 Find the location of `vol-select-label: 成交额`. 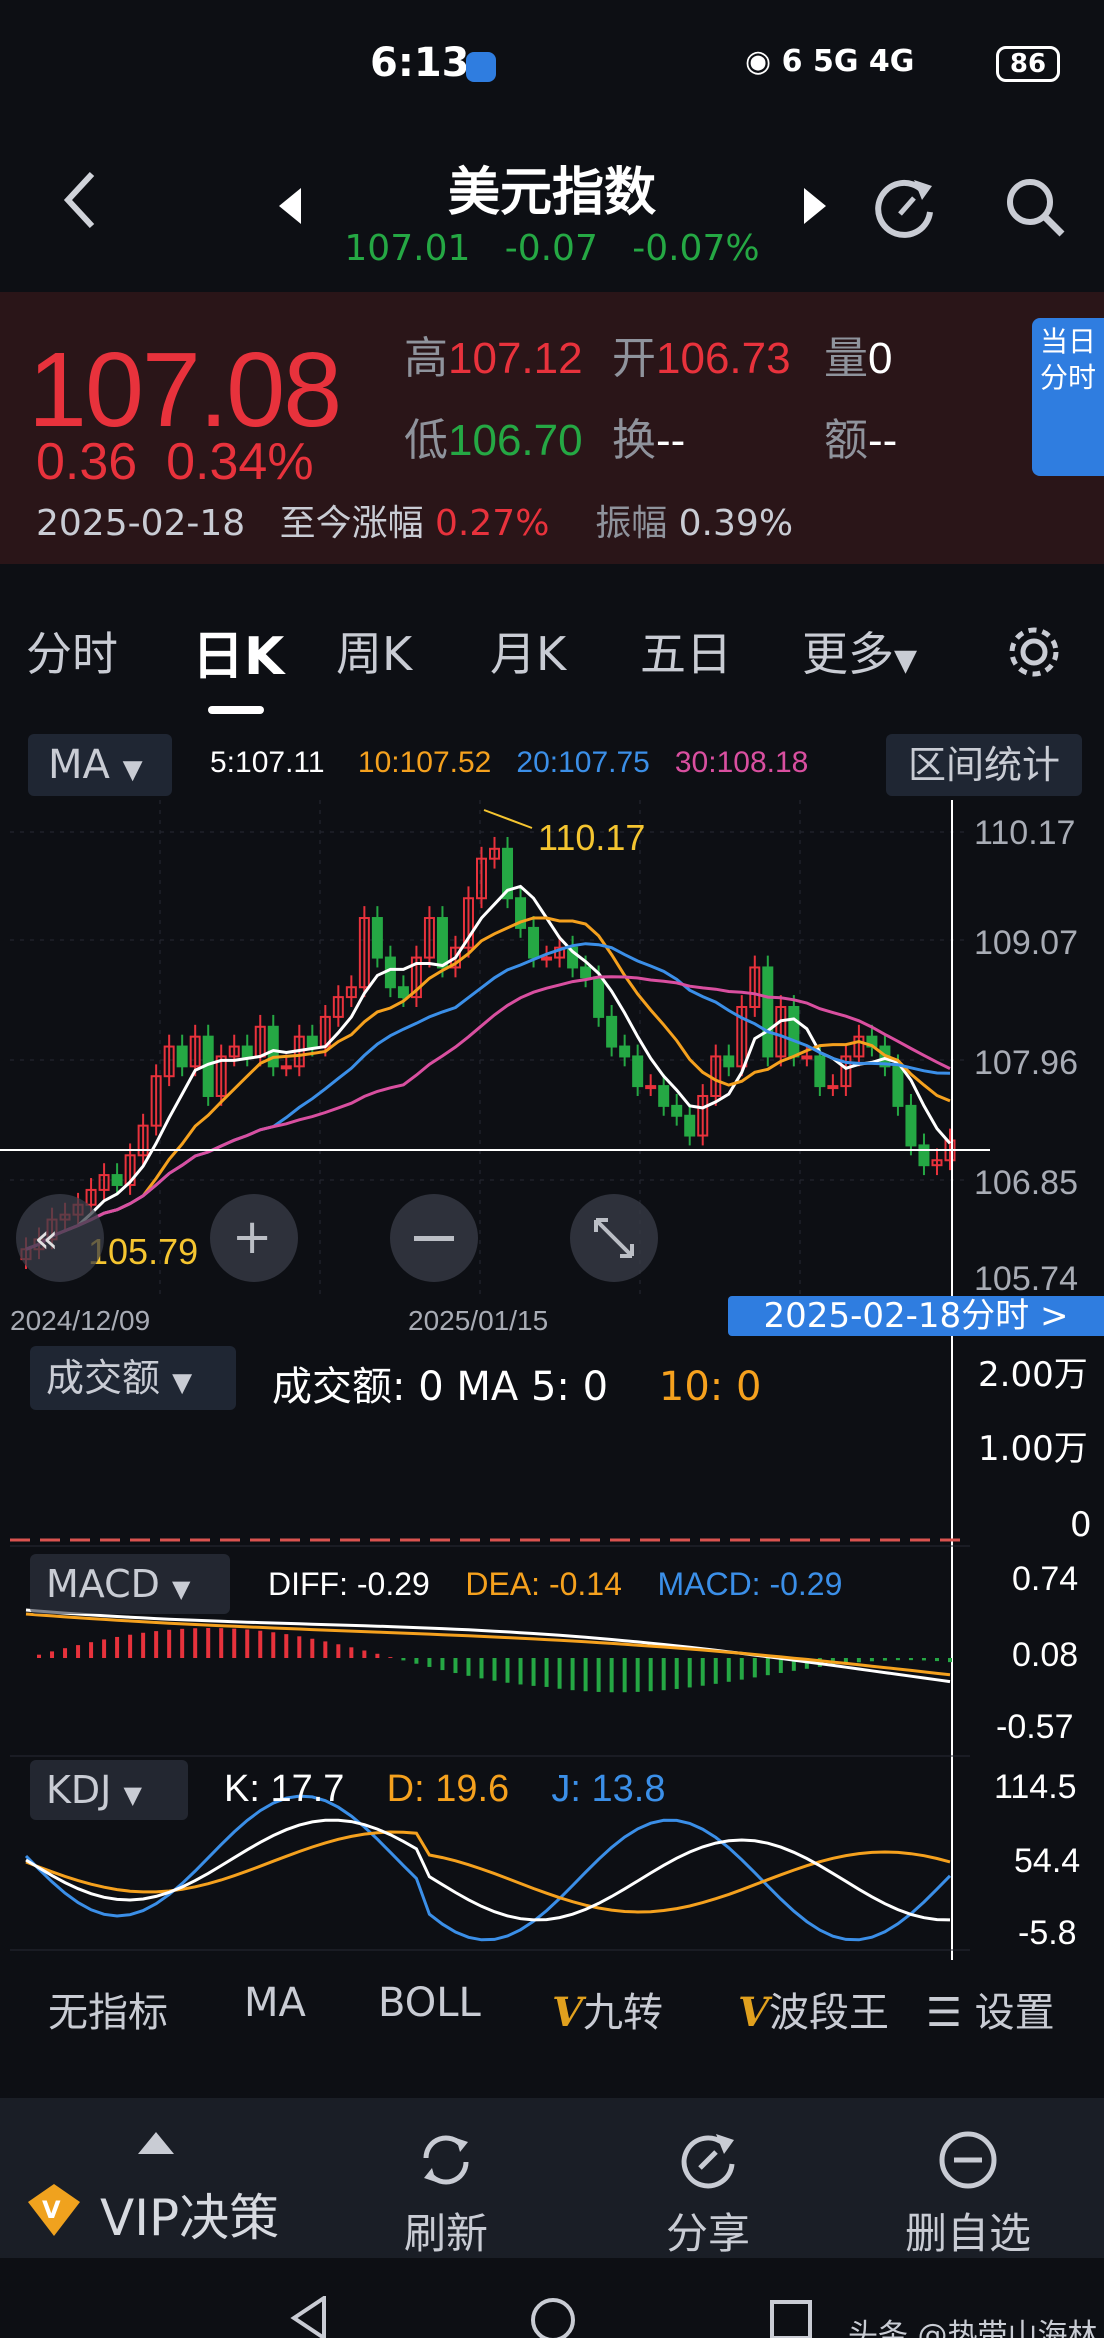

vol-select-label: 成交额 is located at coordinates (103, 1378).